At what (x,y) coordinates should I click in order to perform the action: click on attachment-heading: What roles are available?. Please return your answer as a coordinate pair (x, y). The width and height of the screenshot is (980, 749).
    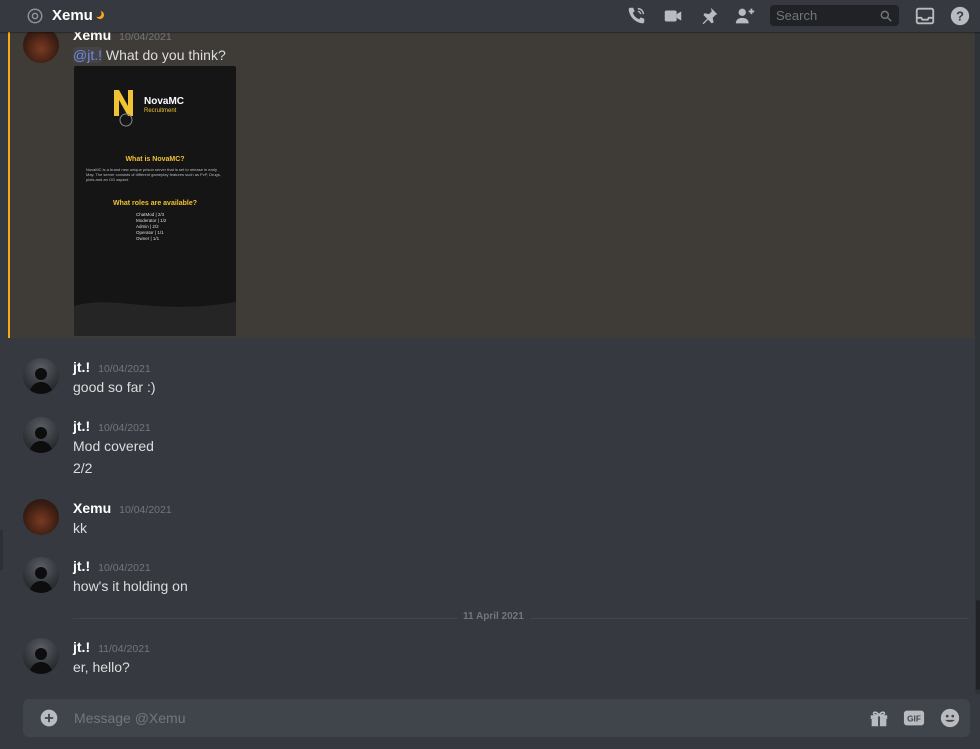
    Looking at the image, I should click on (155, 203).